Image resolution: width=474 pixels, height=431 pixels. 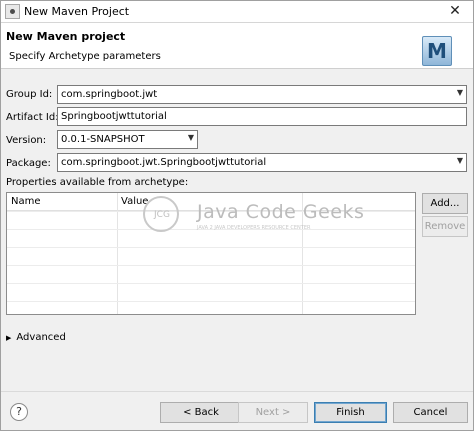 What do you see at coordinates (254, 228) in the screenshot?
I see `watermark-tagline: JAVA 2 JAVA DEVELOPERS RESOURCE CENTER` at bounding box center [254, 228].